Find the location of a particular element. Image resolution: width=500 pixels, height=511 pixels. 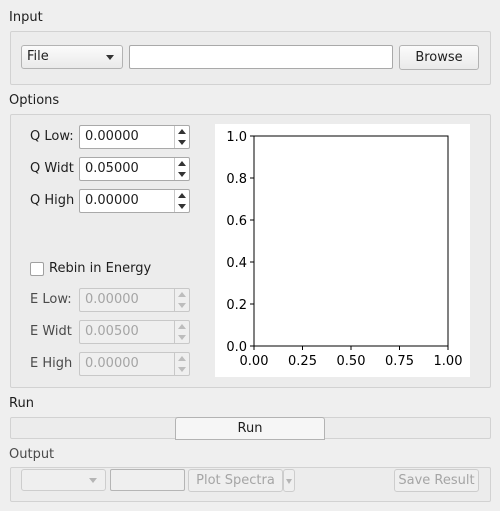

y-tick-label: 0.0 is located at coordinates (236, 347).